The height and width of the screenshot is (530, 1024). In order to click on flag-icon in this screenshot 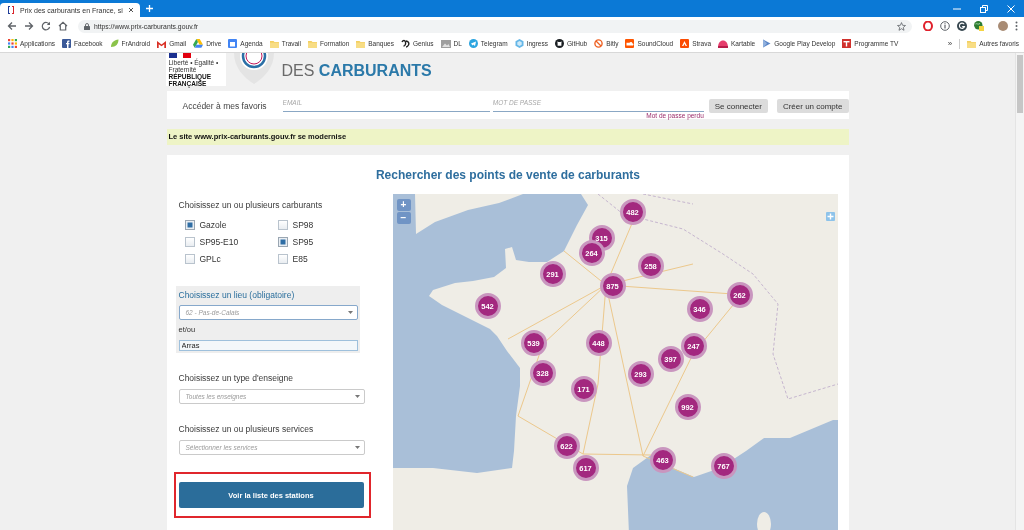, I will do `click(179, 55)`.